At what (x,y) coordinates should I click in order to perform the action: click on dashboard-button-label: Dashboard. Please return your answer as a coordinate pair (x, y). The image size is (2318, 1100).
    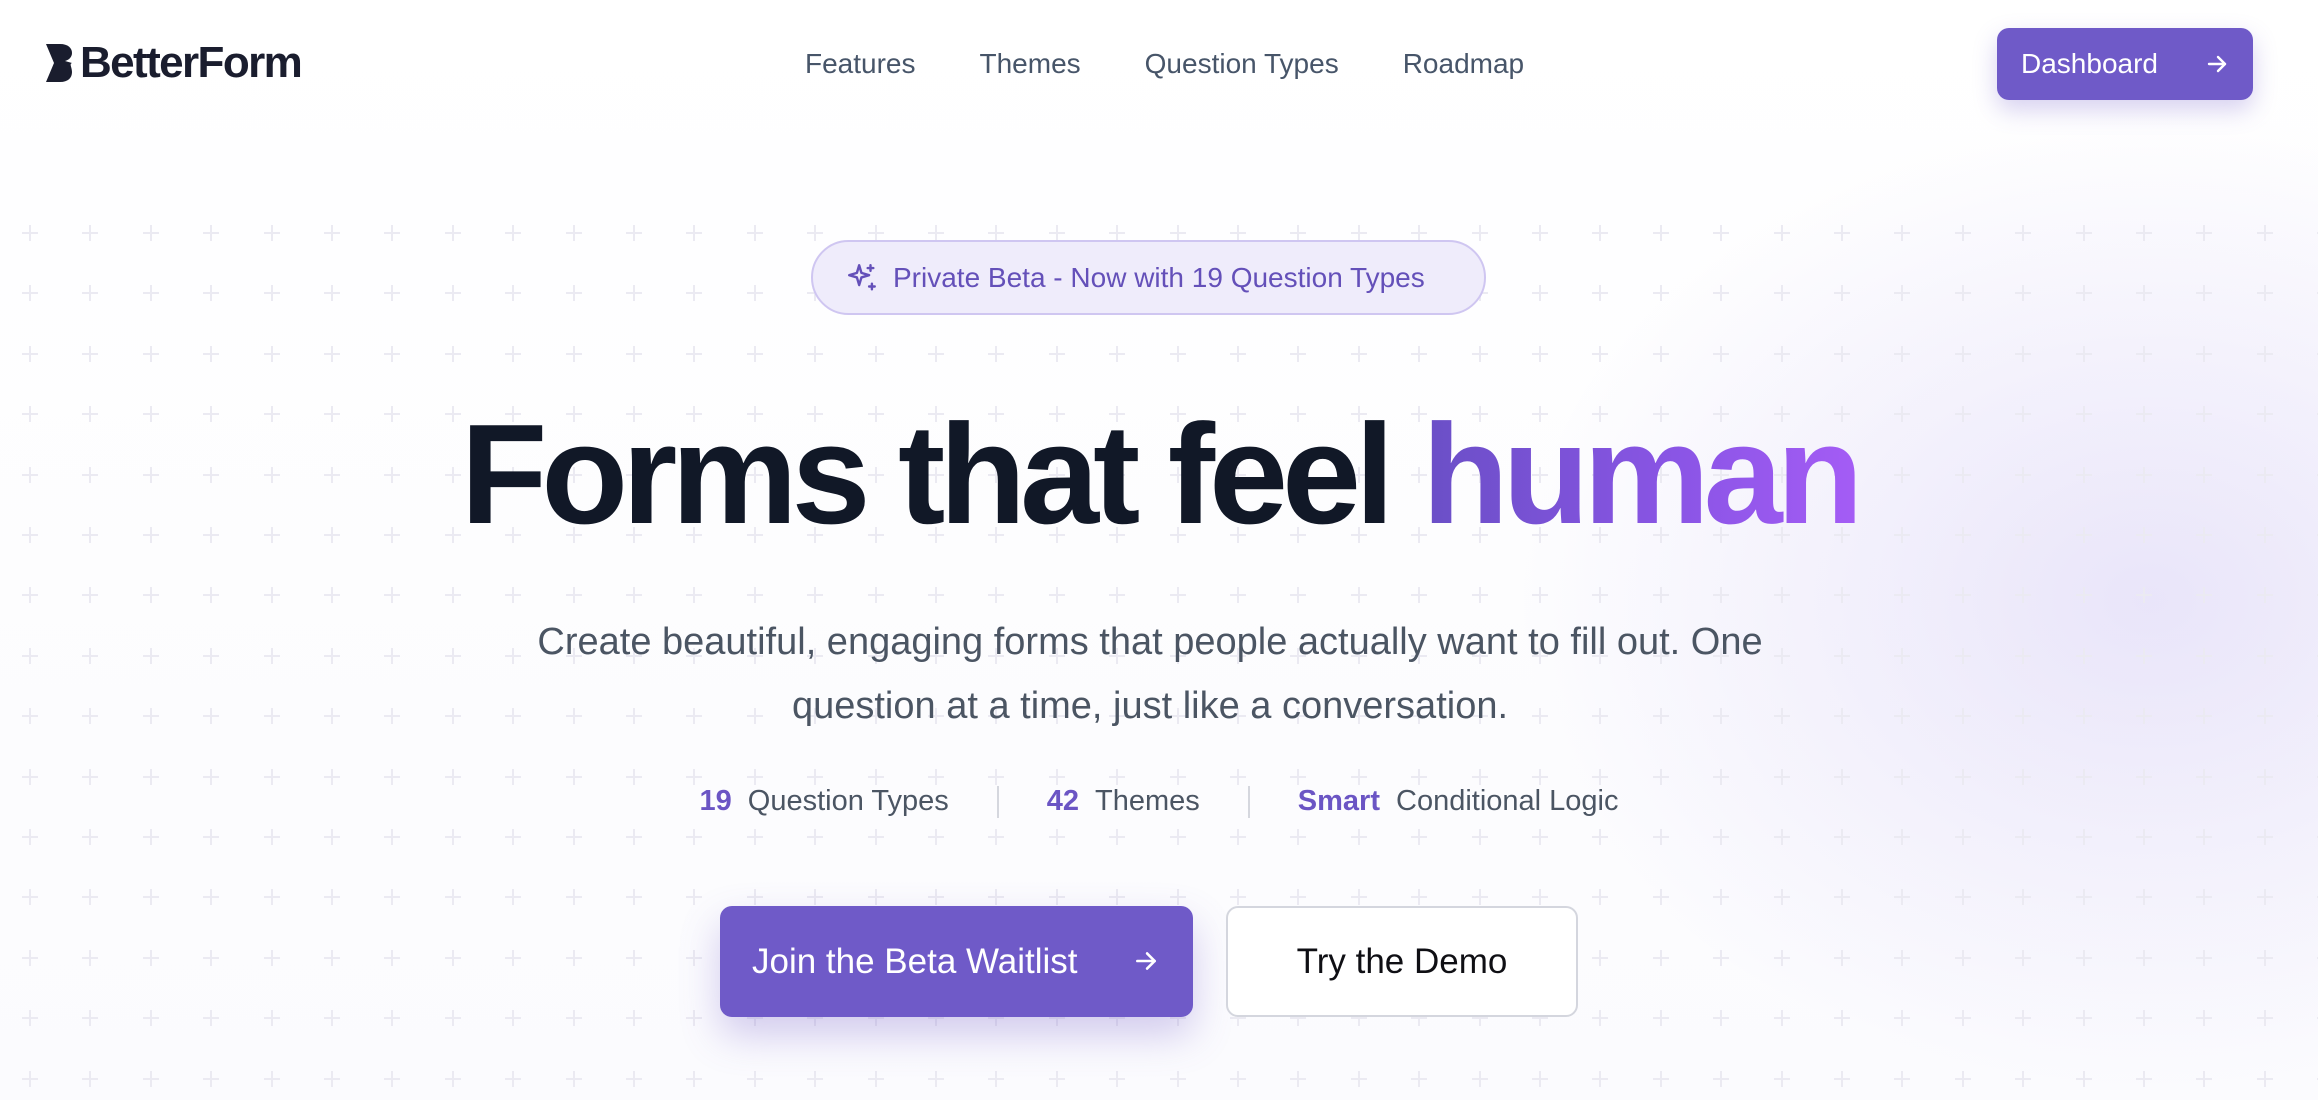
    Looking at the image, I should click on (2089, 63).